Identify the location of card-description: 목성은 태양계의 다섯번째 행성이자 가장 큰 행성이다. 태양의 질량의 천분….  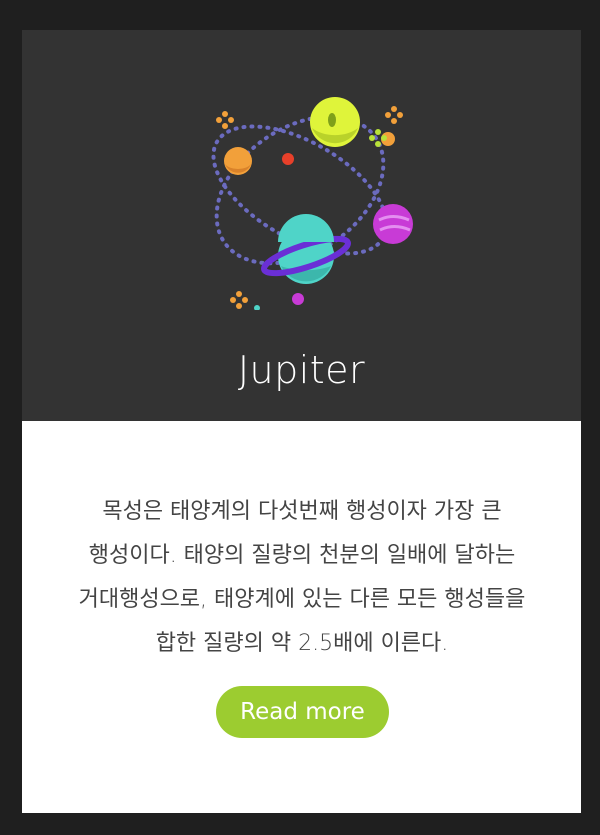
(302, 577).